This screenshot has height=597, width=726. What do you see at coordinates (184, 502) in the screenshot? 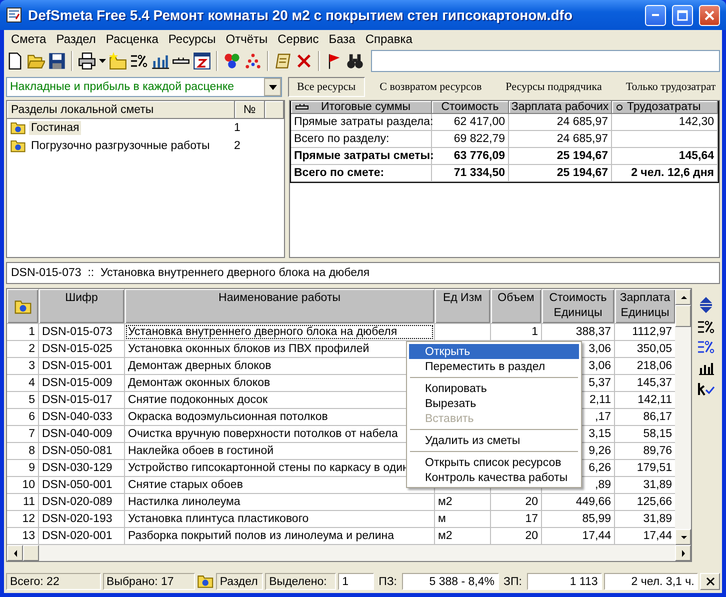
I see `table-cell-text: Настилка линолеума` at bounding box center [184, 502].